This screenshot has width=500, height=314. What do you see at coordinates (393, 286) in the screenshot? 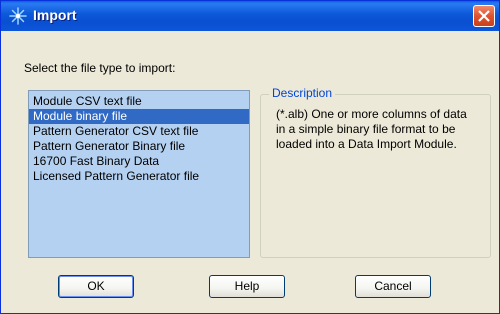
I see `cancel-button: Cancel` at bounding box center [393, 286].